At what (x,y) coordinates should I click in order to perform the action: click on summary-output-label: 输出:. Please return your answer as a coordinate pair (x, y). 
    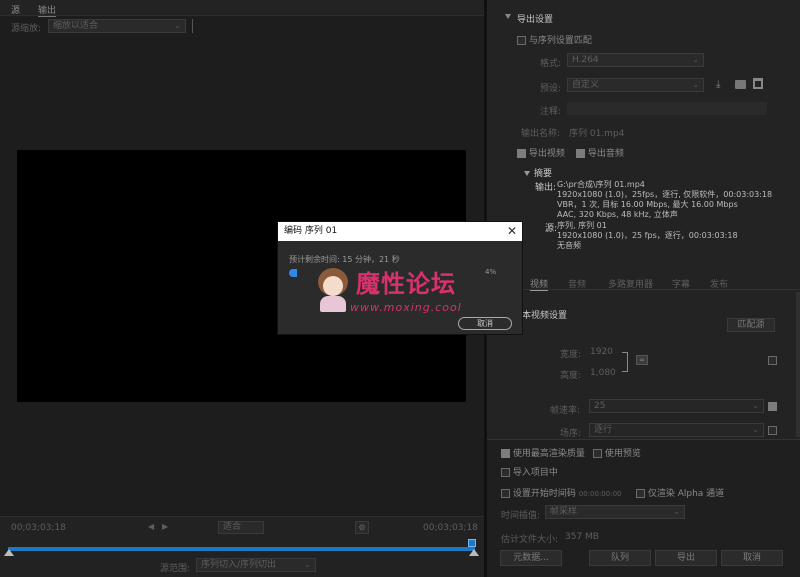
    Looking at the image, I should click on (546, 188).